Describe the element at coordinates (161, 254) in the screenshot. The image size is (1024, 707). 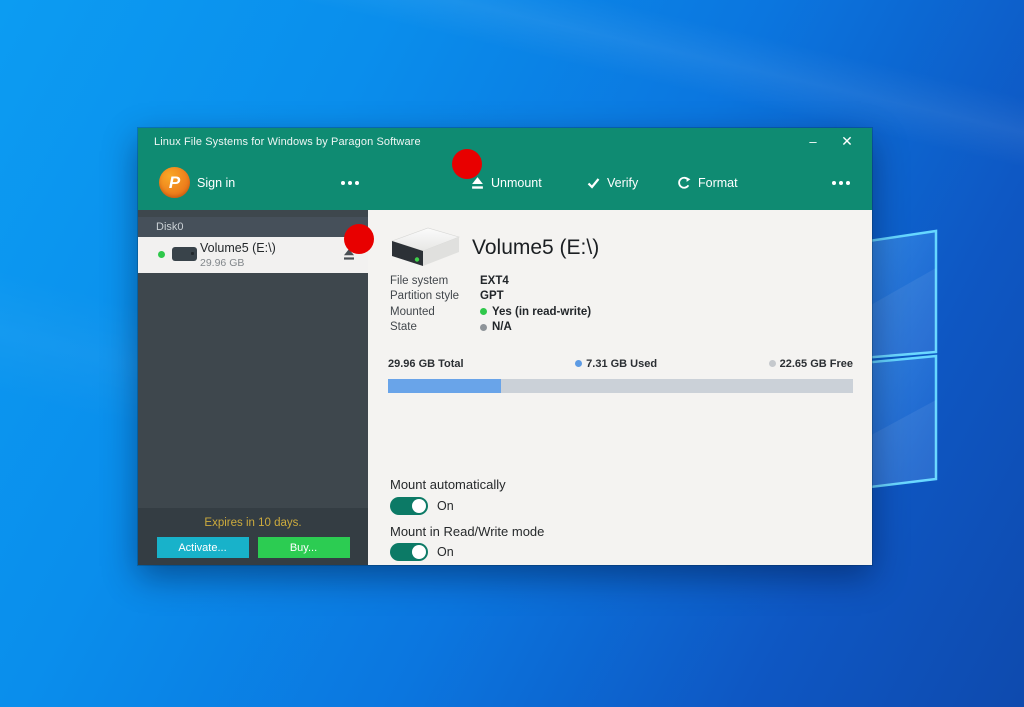
I see `mounted-status-dot` at that location.